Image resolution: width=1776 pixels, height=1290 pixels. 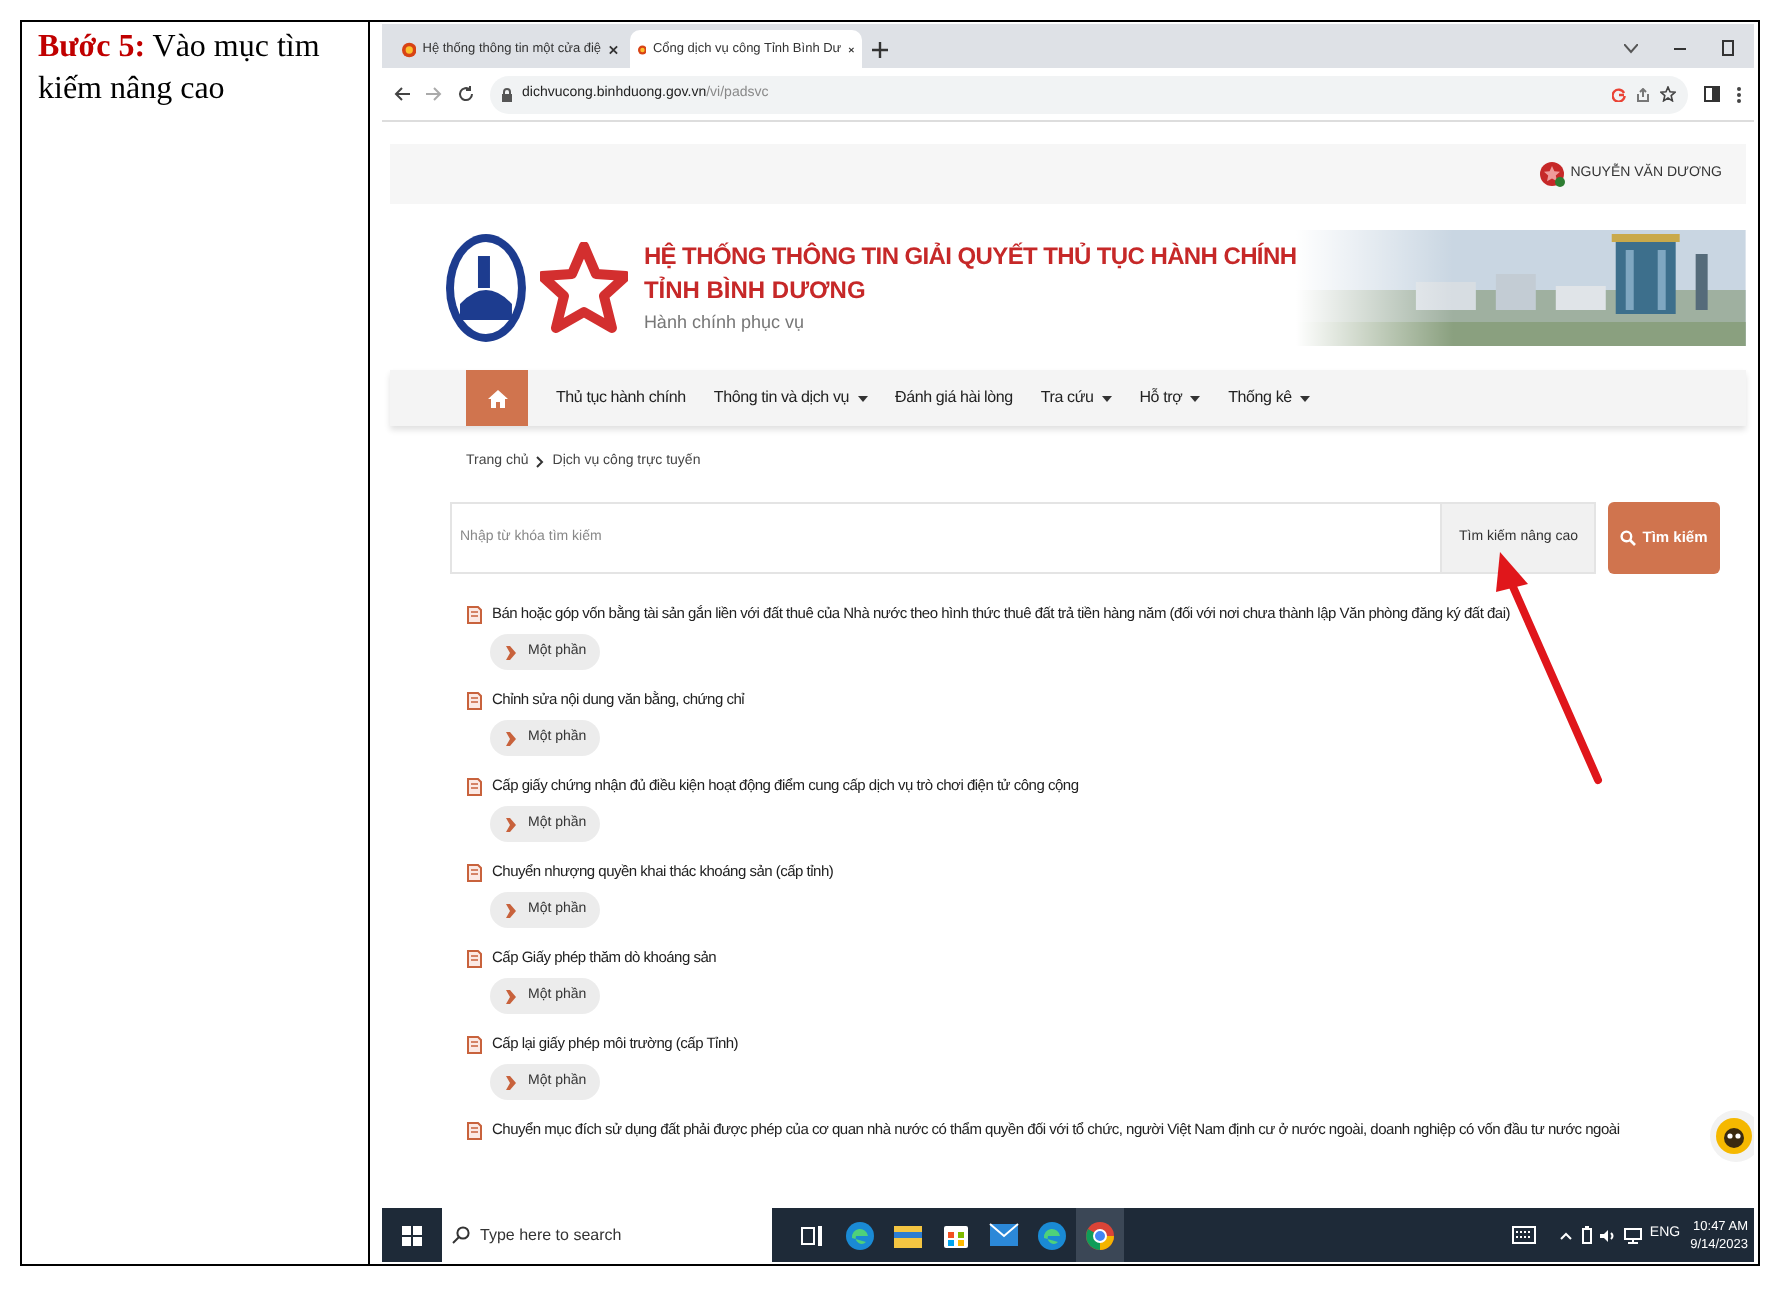 I want to click on nav-item: Thủ tục hành chính, so click(x=621, y=398).